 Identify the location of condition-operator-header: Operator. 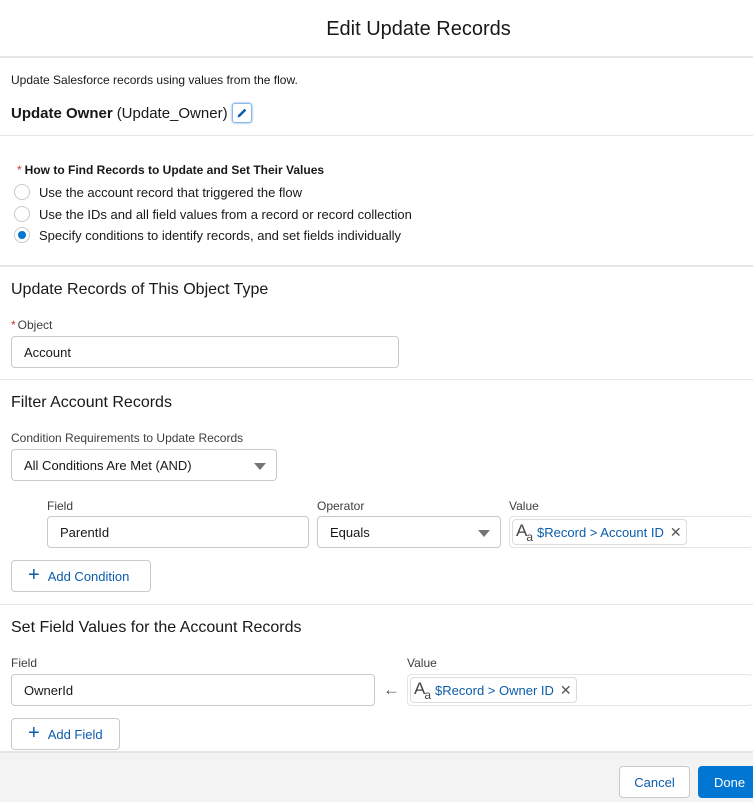
(341, 506).